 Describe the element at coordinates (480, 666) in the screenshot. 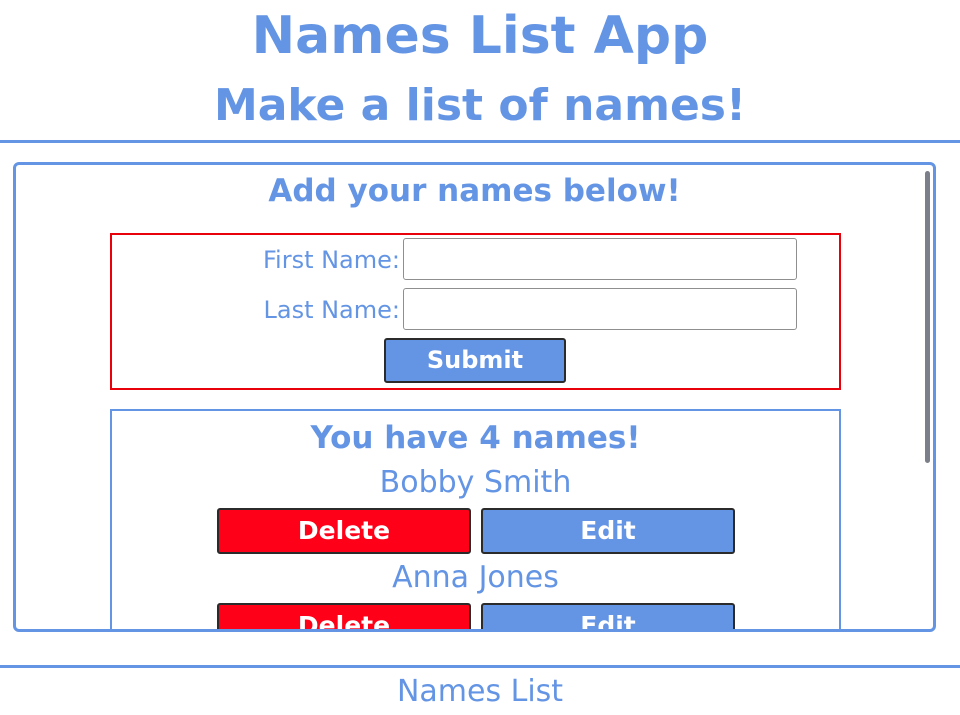

I see `footer-divider` at that location.